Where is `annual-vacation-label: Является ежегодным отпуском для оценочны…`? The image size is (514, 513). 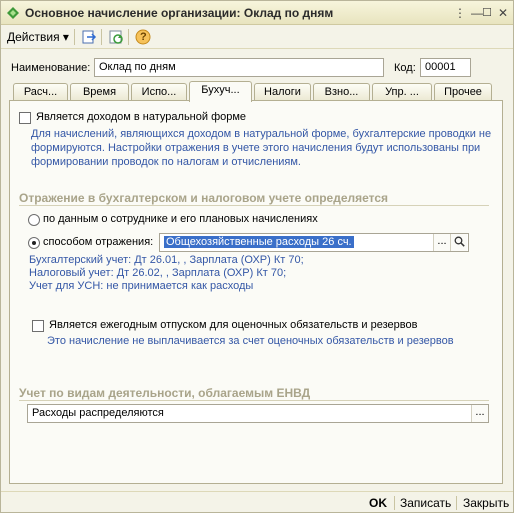
annual-vacation-label: Является ежегодным отпуском для оценочны… is located at coordinates (233, 325).